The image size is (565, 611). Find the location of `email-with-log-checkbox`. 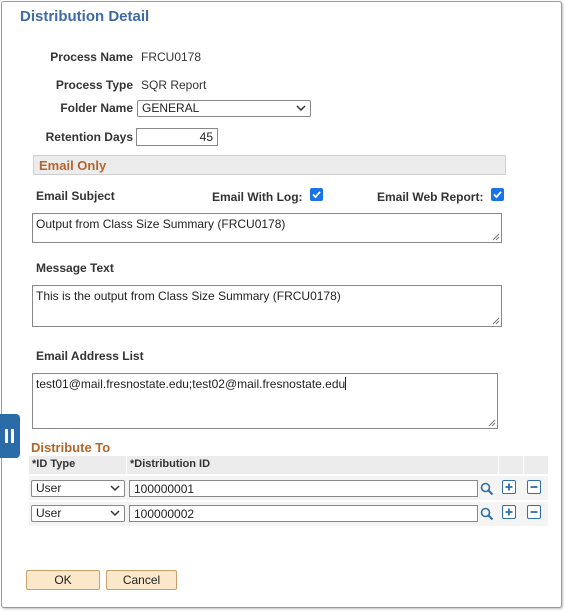

email-with-log-checkbox is located at coordinates (316, 194).